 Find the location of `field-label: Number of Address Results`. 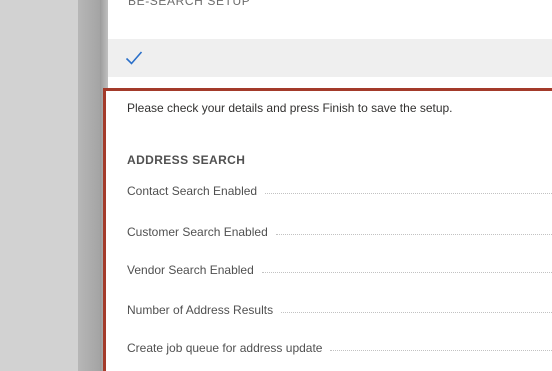

field-label: Number of Address Results is located at coordinates (200, 310).